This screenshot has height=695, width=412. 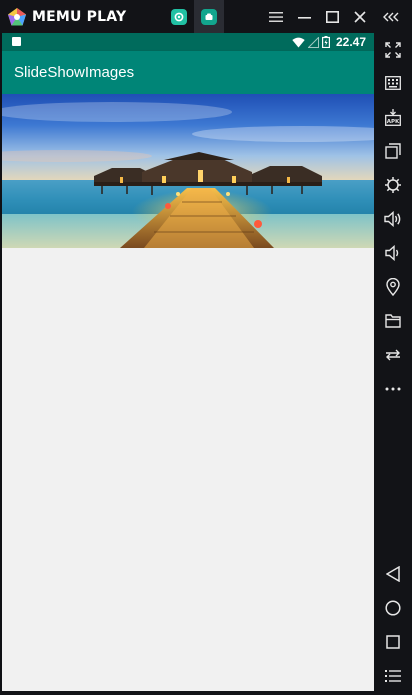 What do you see at coordinates (188, 42) in the screenshot?
I see `status-bar: 22.47` at bounding box center [188, 42].